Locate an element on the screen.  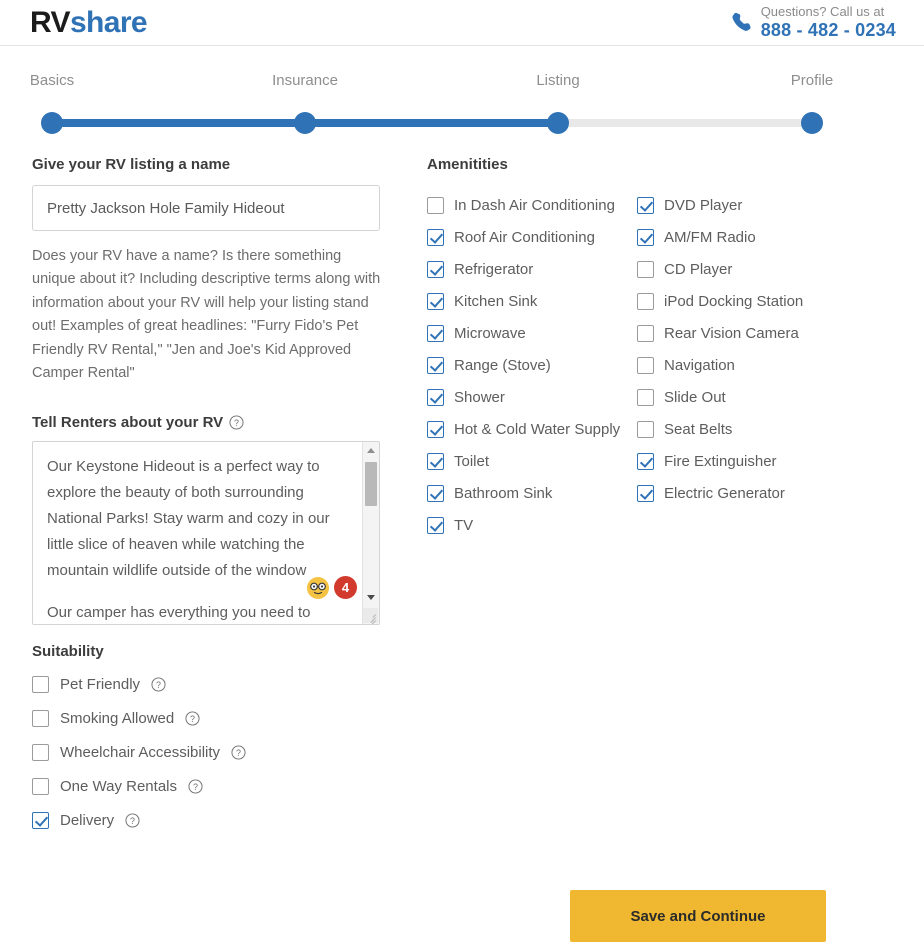
amenity-slide-out: Slide Out is located at coordinates (747, 397).